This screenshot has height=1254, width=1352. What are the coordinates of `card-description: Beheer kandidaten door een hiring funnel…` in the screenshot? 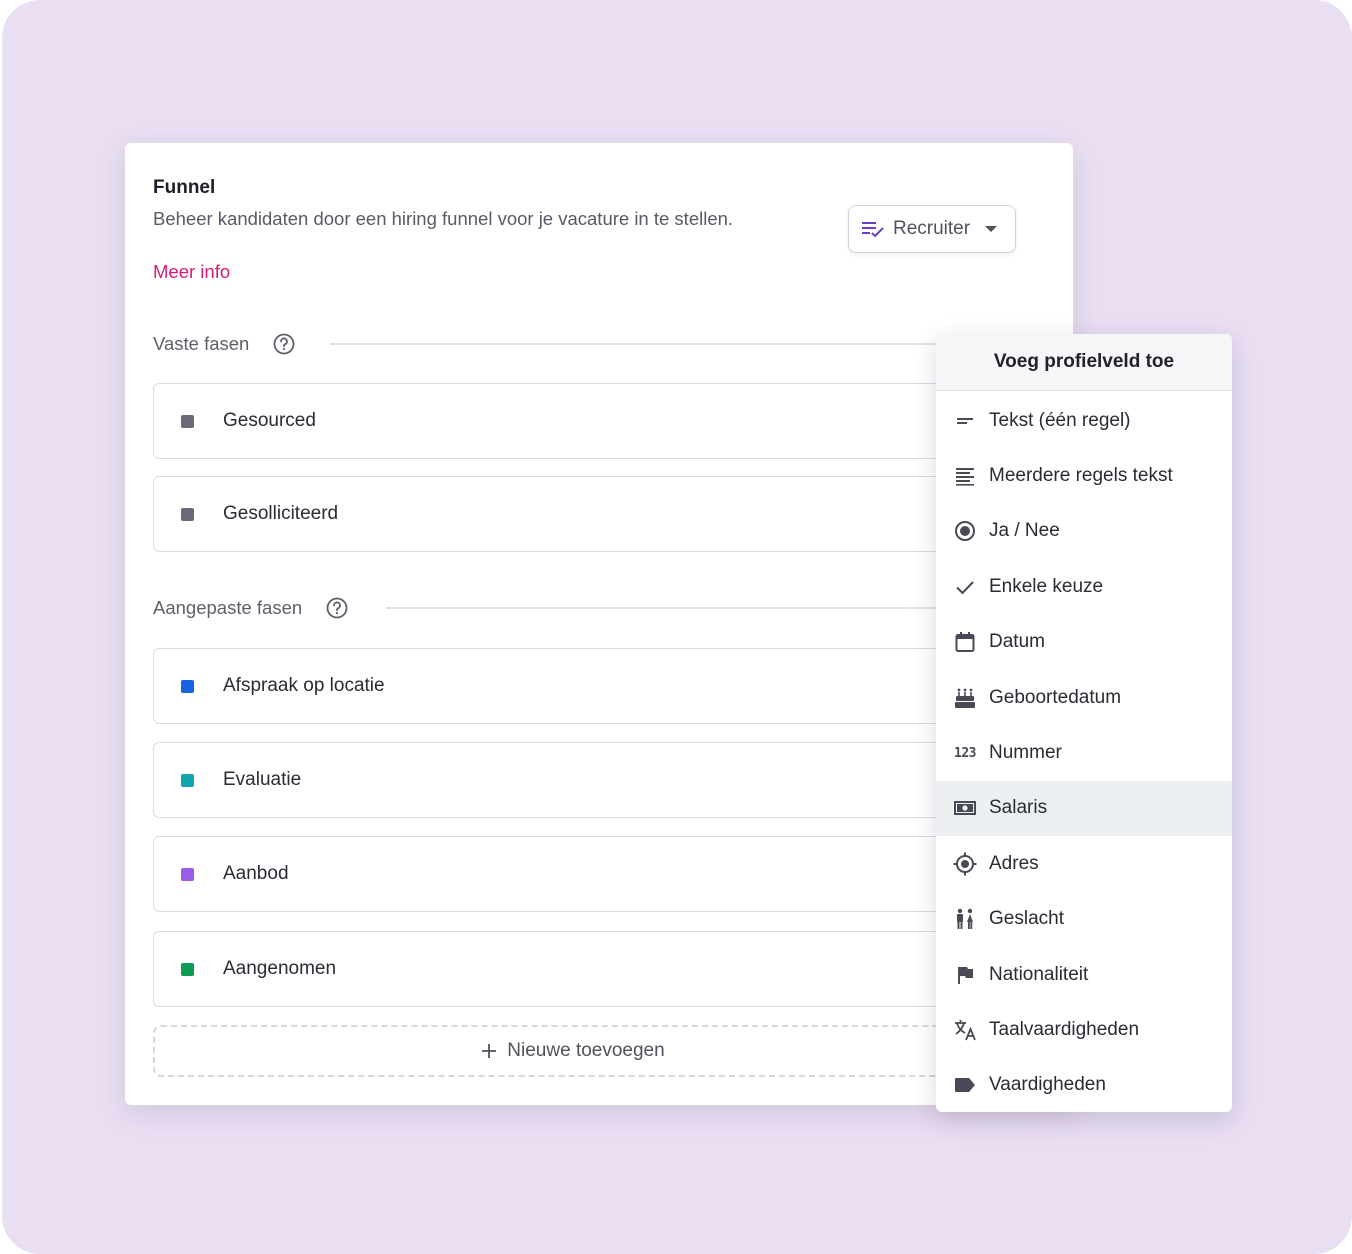 It's located at (443, 218).